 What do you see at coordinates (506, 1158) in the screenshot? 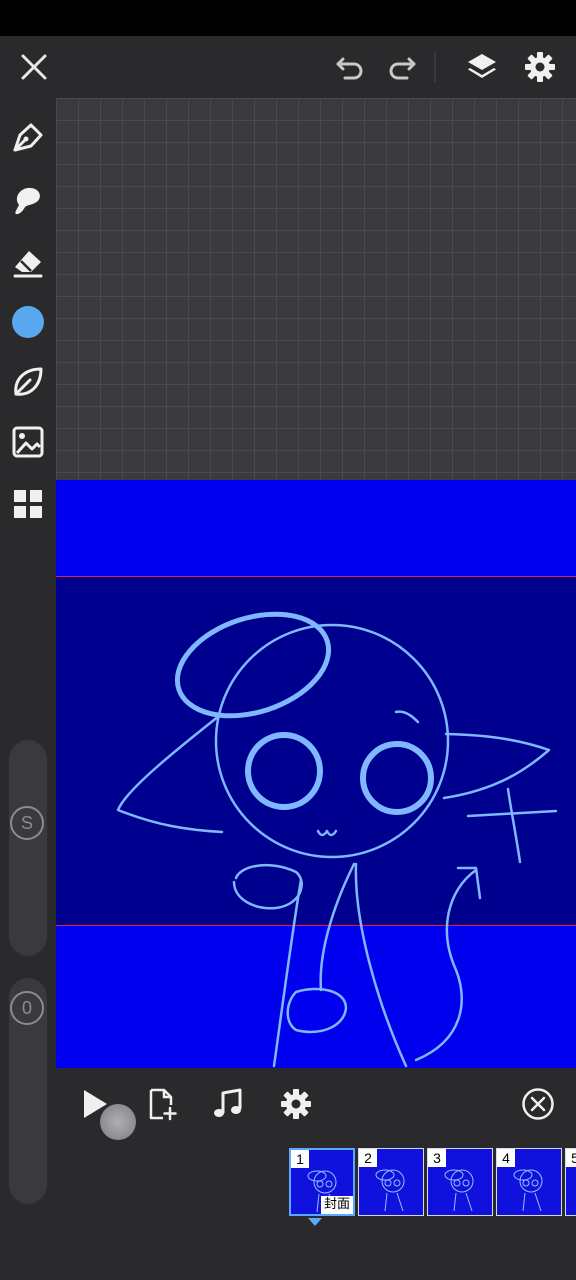
I see `frame-number: 4` at bounding box center [506, 1158].